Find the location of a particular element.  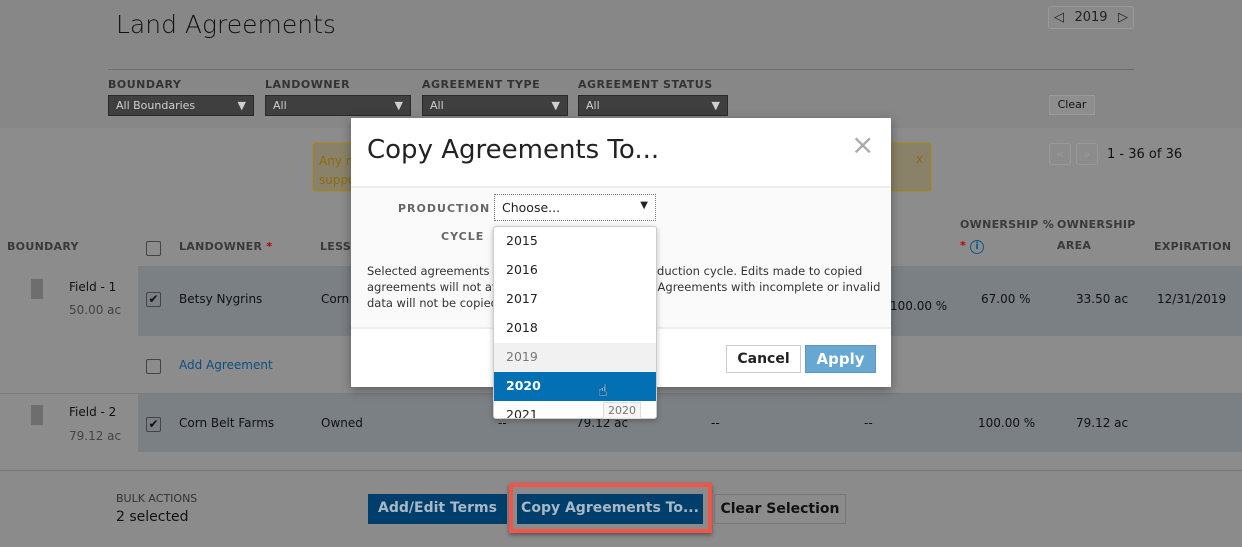

cycle-label: CYCLE is located at coordinates (463, 236).